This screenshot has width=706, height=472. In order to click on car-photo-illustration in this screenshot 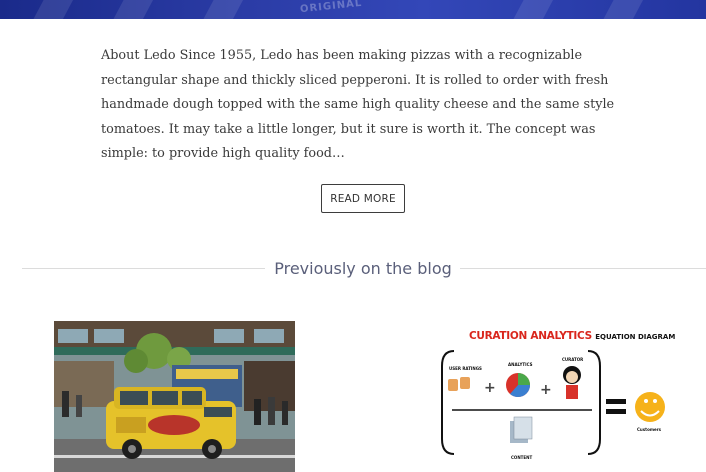, I will do `click(174, 396)`.